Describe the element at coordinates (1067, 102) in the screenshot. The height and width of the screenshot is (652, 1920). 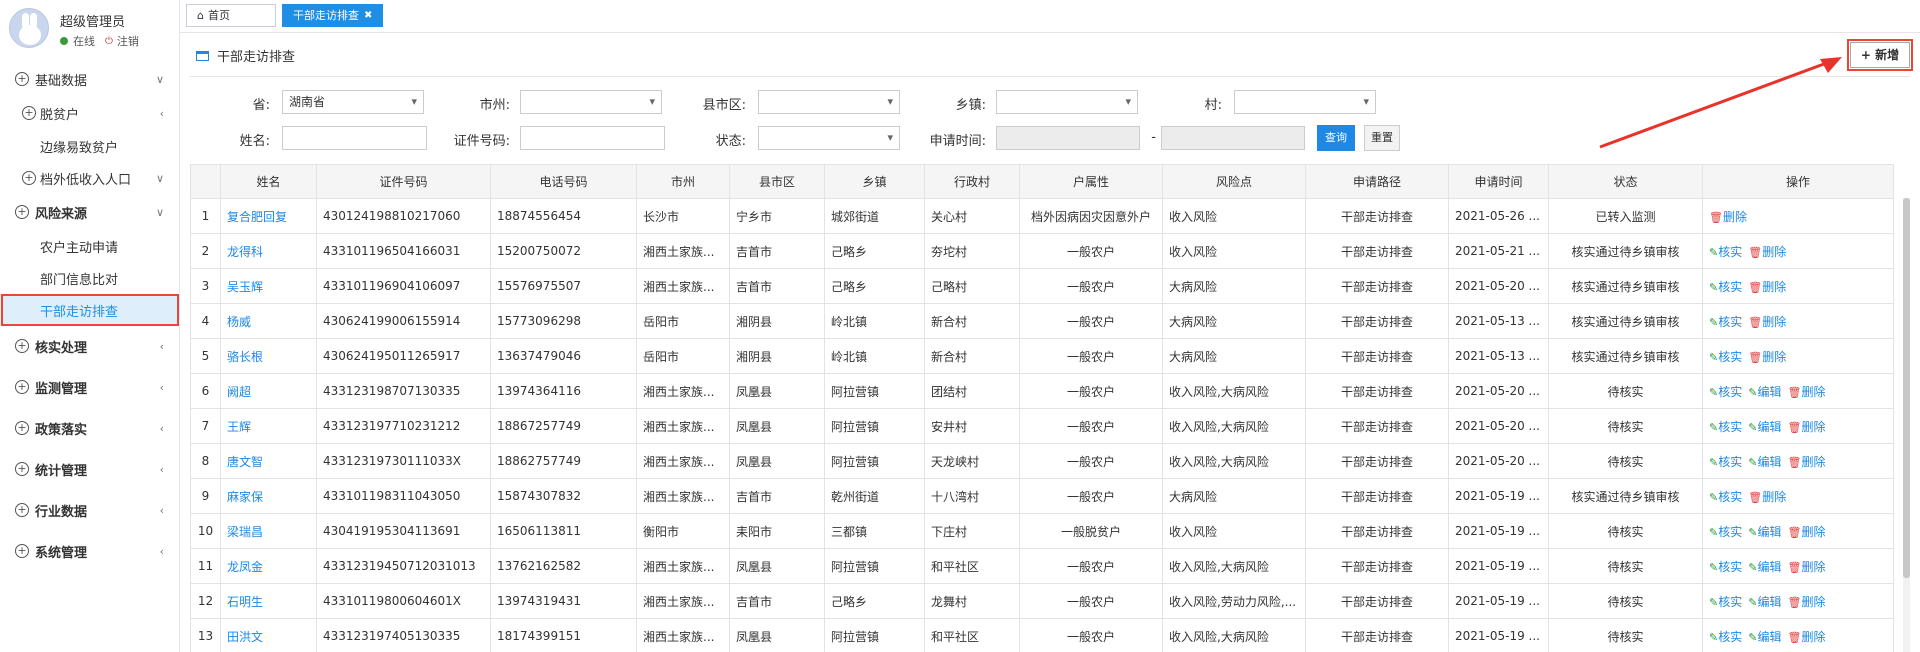
I see `town-select` at that location.